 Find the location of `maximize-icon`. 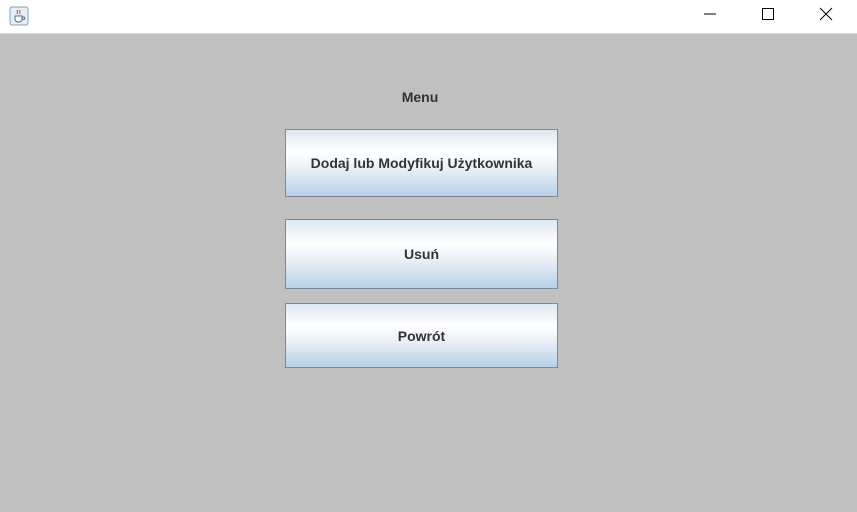

maximize-icon is located at coordinates (768, 16).